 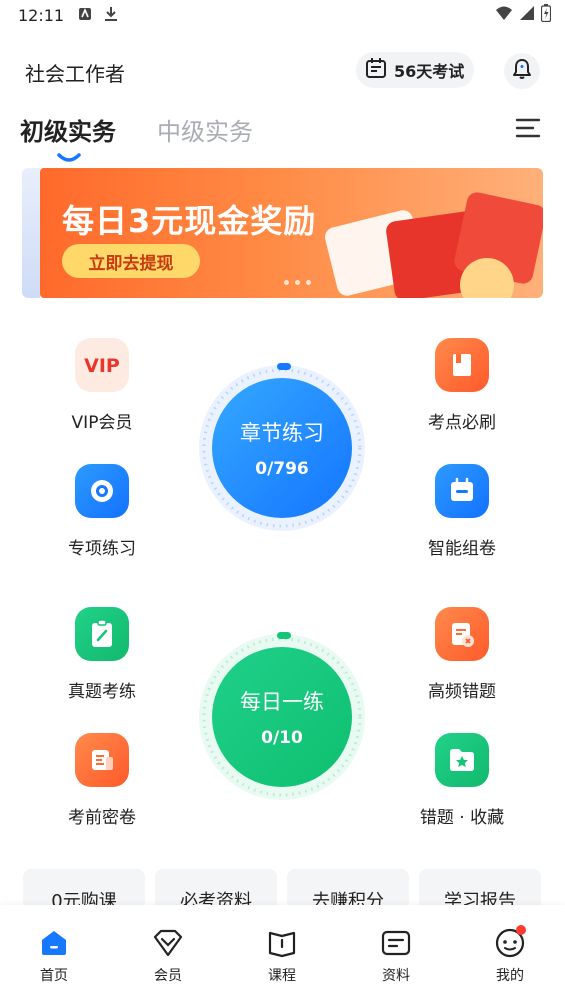 What do you see at coordinates (462, 634) in the screenshot?
I see `error-paper-icon` at bounding box center [462, 634].